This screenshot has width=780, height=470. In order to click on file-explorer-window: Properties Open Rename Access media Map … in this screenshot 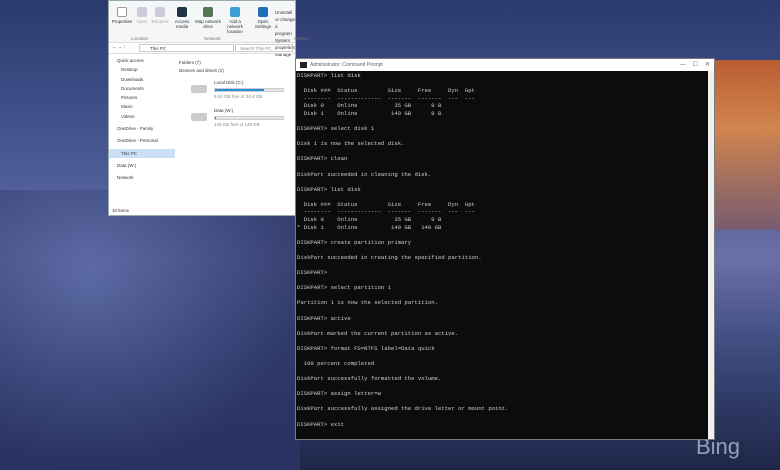, I will do `click(208, 108)`.